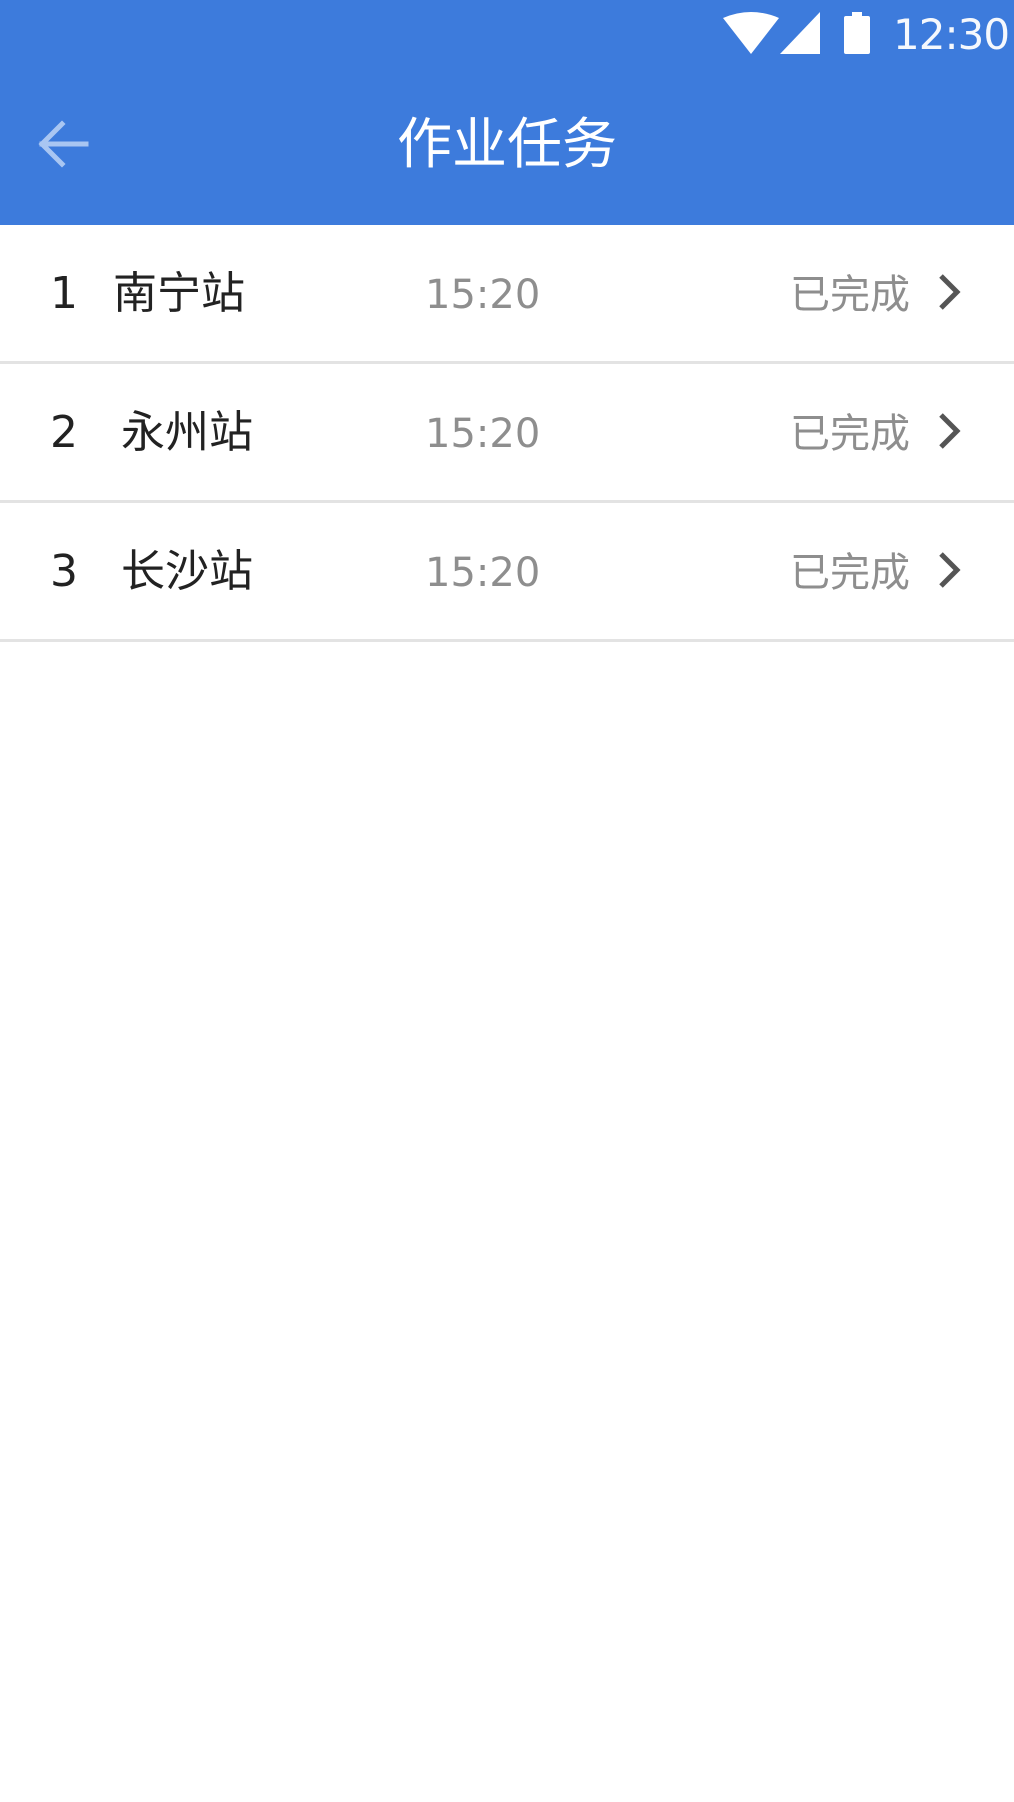 The height and width of the screenshot is (1802, 1014). Describe the element at coordinates (506, 144) in the screenshot. I see `page-title: 作业任务` at that location.